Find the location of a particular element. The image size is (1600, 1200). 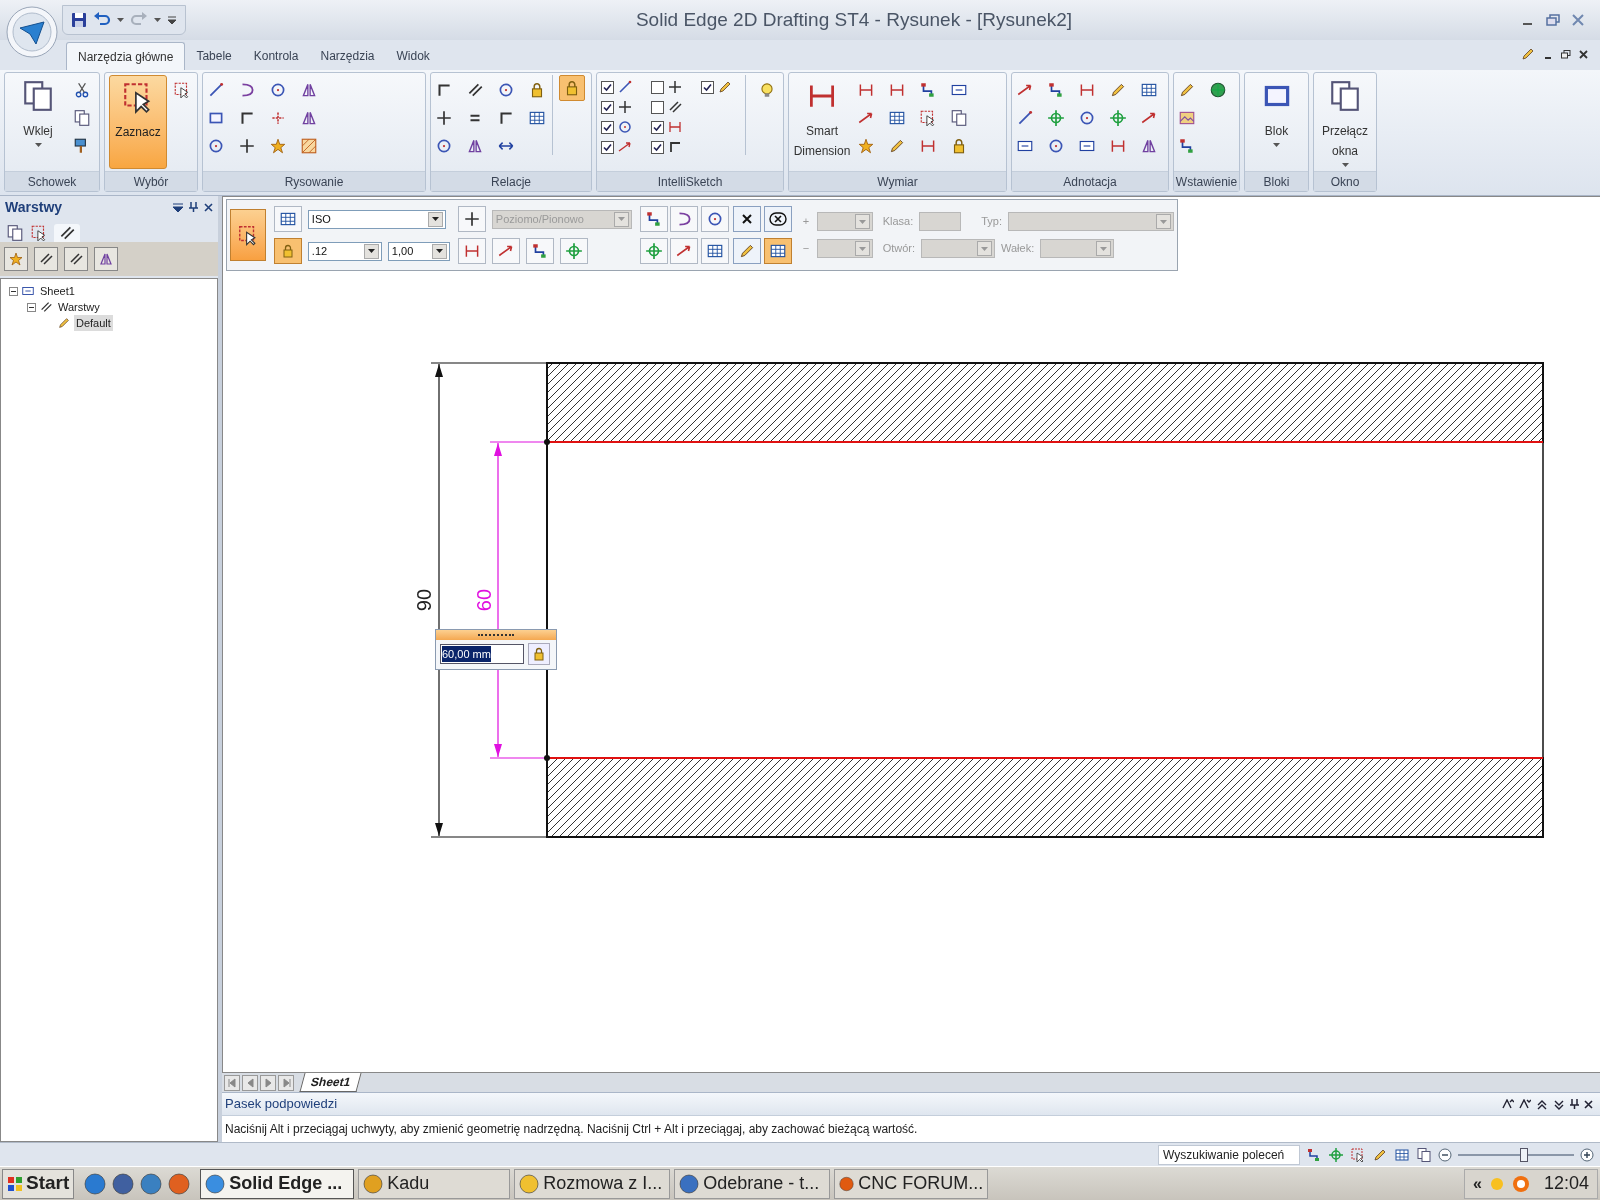

taskbar-button: Kadu is located at coordinates (434, 1183).